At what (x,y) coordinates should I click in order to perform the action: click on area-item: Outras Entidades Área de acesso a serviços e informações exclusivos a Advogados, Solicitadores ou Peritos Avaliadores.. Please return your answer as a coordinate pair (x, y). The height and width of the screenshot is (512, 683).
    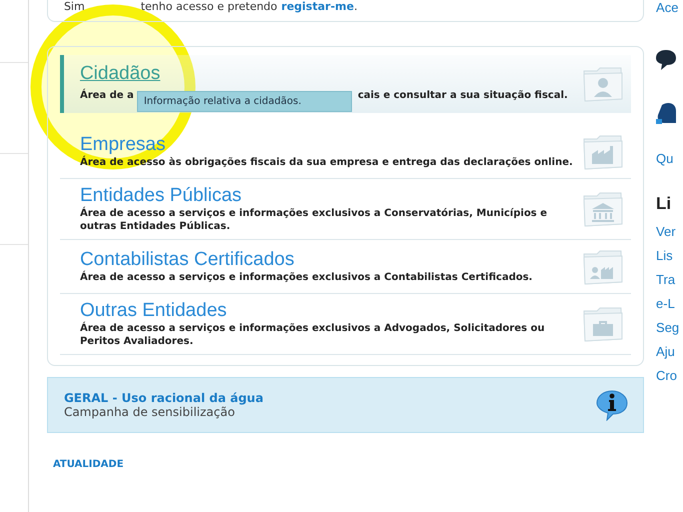
    Looking at the image, I should click on (346, 324).